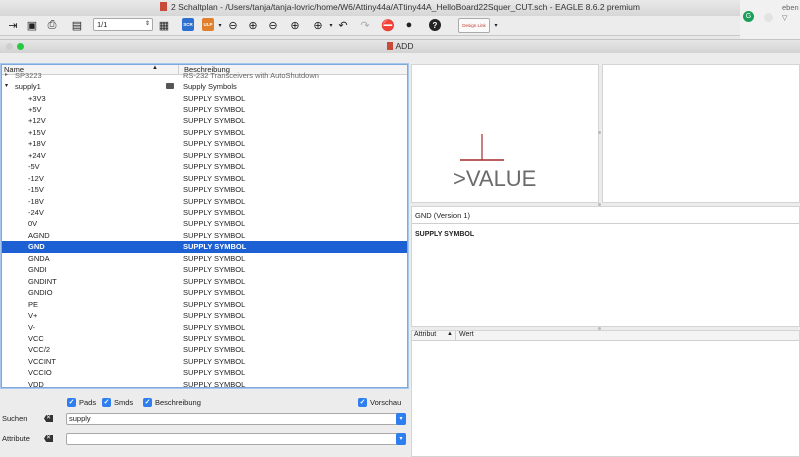 This screenshot has width=800, height=457. Describe the element at coordinates (401, 419) in the screenshot. I see `search-dropdown-icon: ▾` at that location.